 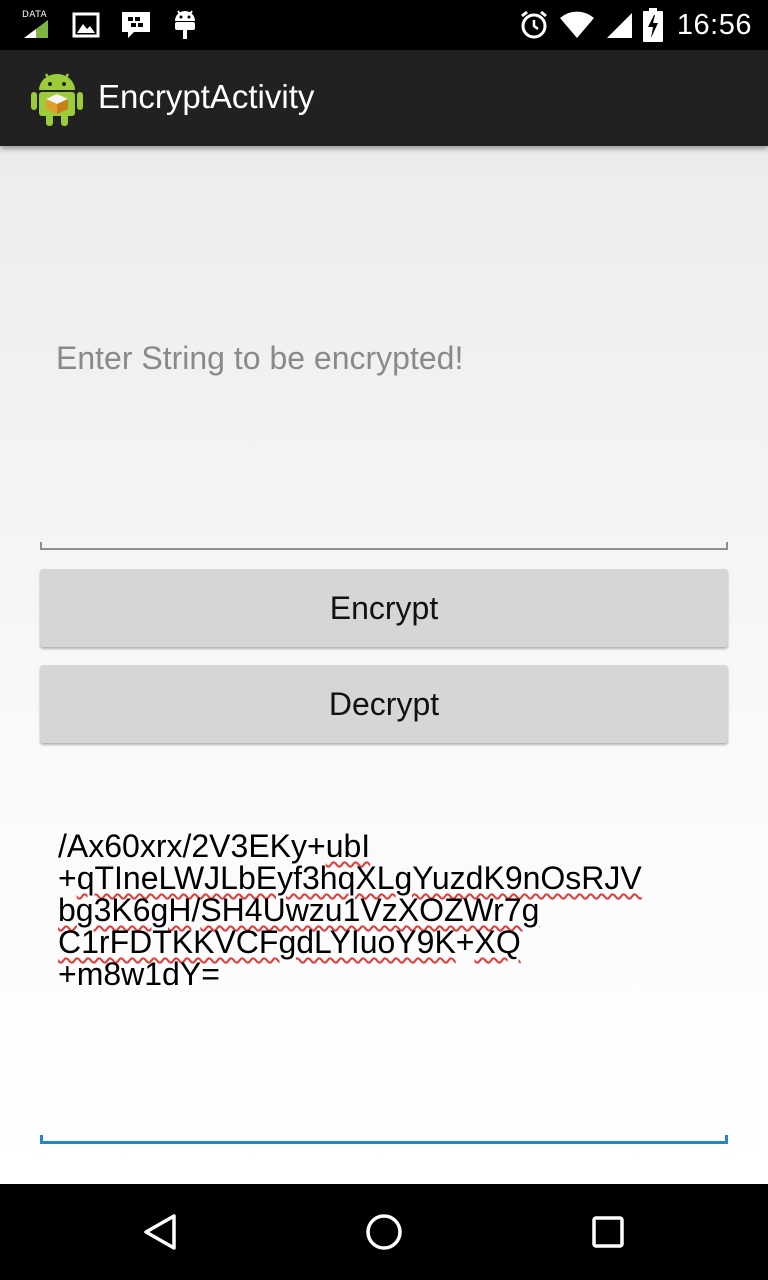 What do you see at coordinates (384, 704) in the screenshot?
I see `decrypt-button: Decrypt` at bounding box center [384, 704].